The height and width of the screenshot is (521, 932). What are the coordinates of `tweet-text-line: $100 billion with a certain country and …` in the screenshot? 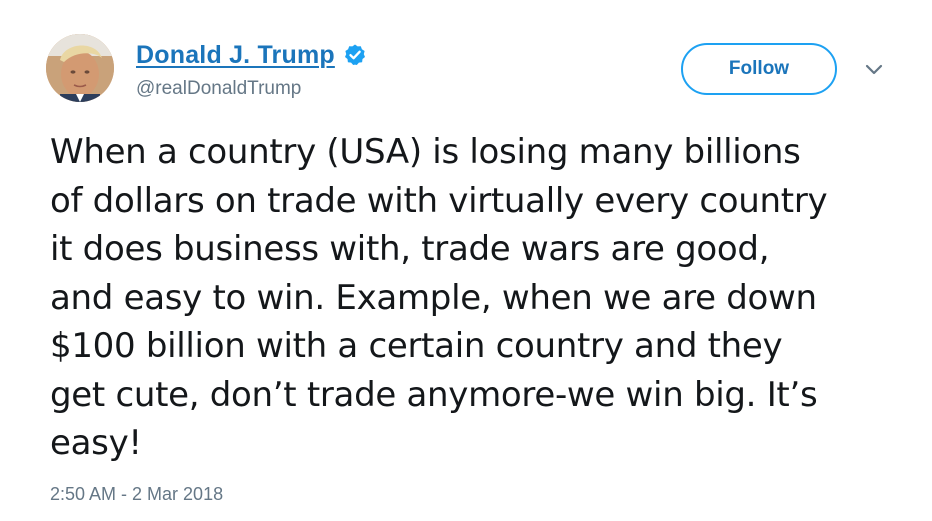 It's located at (416, 346).